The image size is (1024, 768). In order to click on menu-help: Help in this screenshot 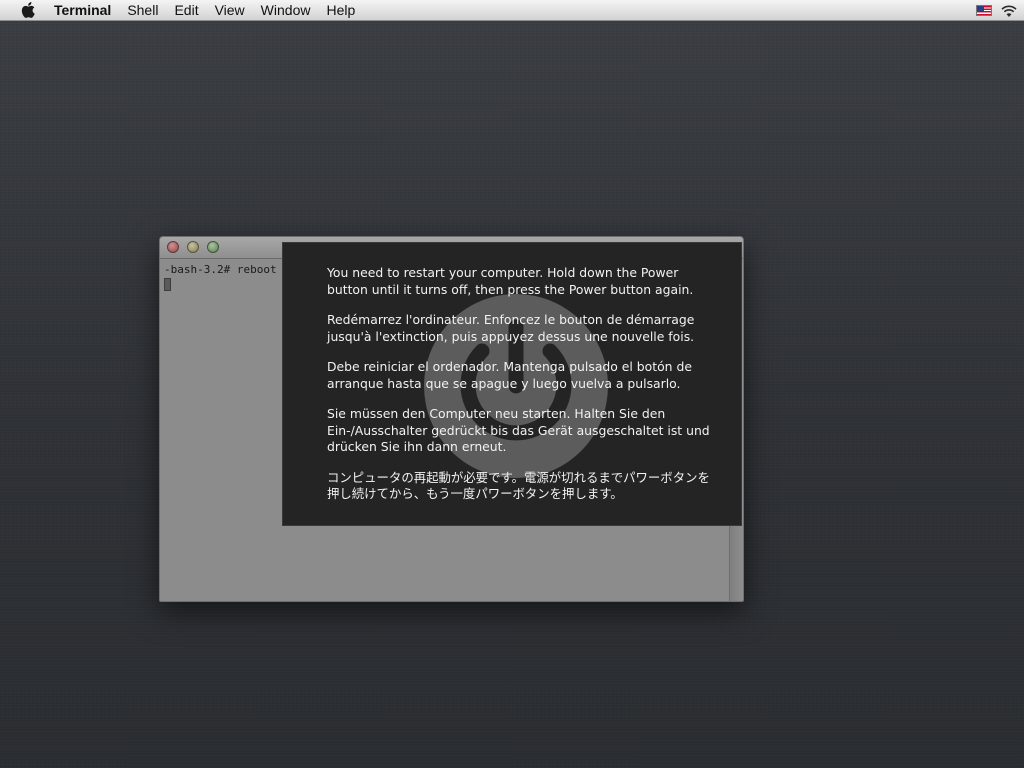, I will do `click(340, 10)`.